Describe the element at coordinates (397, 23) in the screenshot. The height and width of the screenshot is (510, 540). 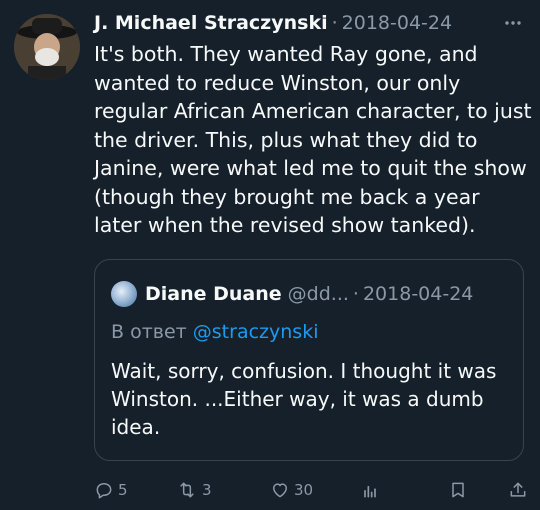
I see `tweet-date: 2018-04-24` at that location.